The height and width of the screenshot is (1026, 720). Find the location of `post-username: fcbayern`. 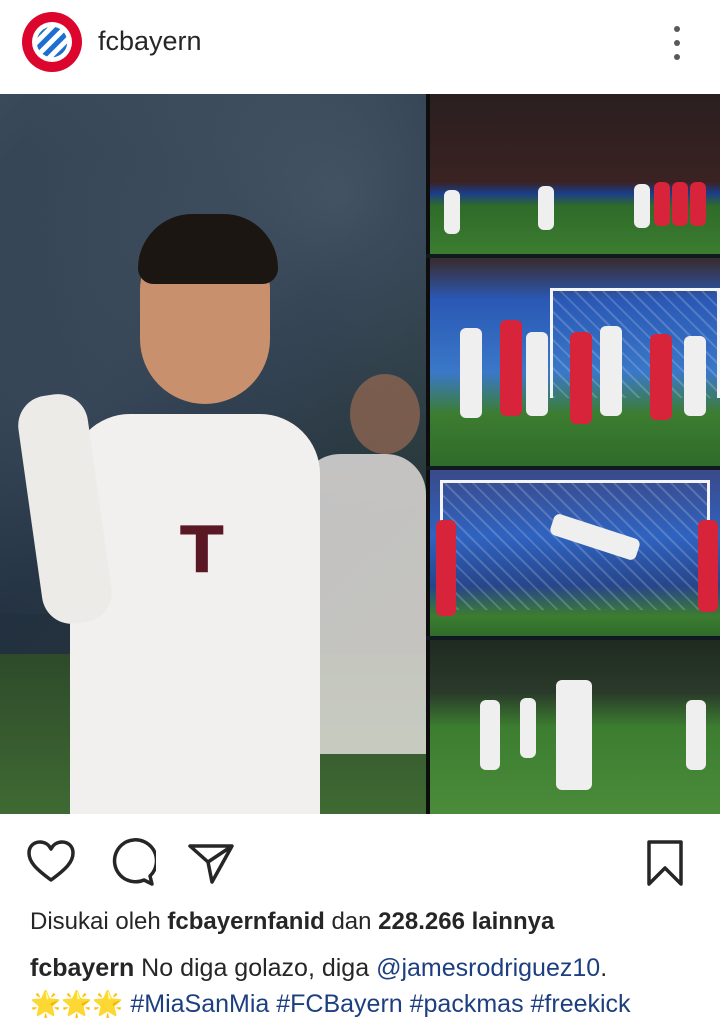

post-username: fcbayern is located at coordinates (150, 41).